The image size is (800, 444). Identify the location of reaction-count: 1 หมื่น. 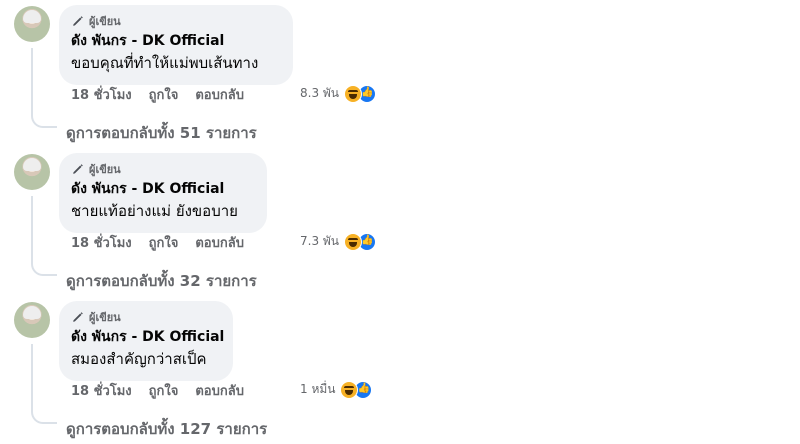
(318, 389).